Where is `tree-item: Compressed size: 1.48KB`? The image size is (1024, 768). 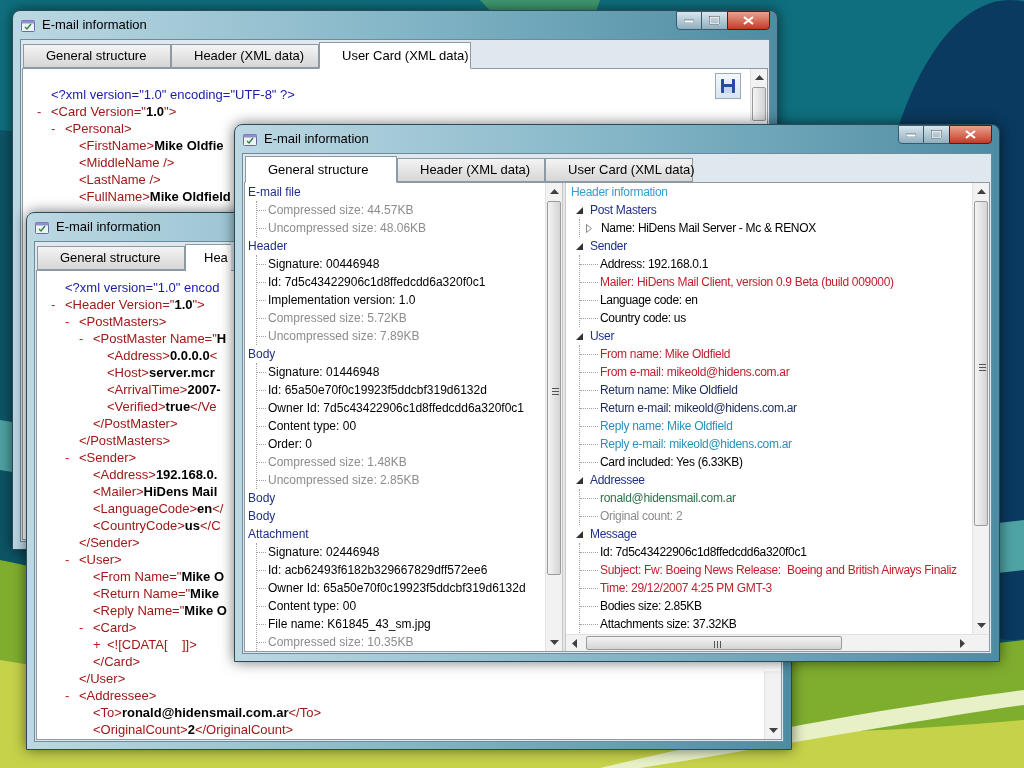
tree-item: Compressed size: 1.48KB is located at coordinates (337, 462).